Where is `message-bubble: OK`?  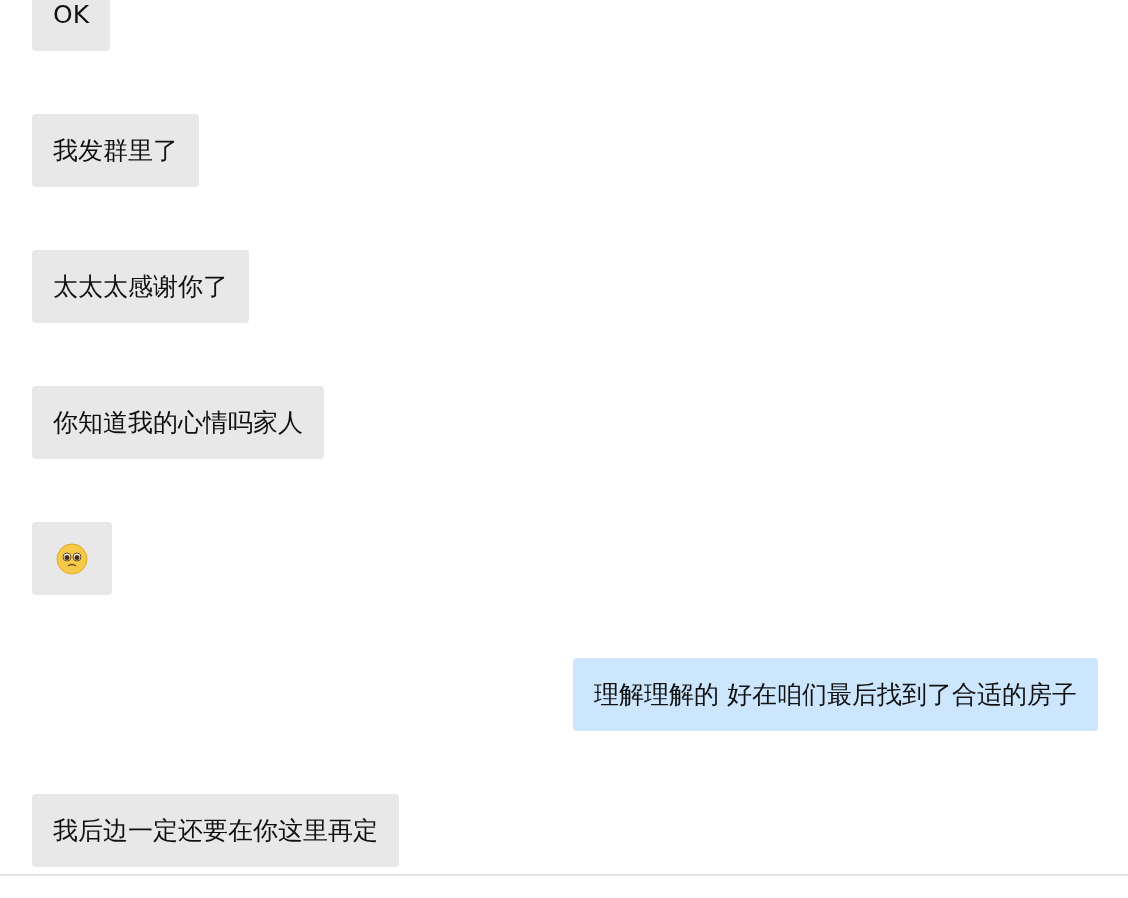
message-bubble: OK is located at coordinates (71, 25).